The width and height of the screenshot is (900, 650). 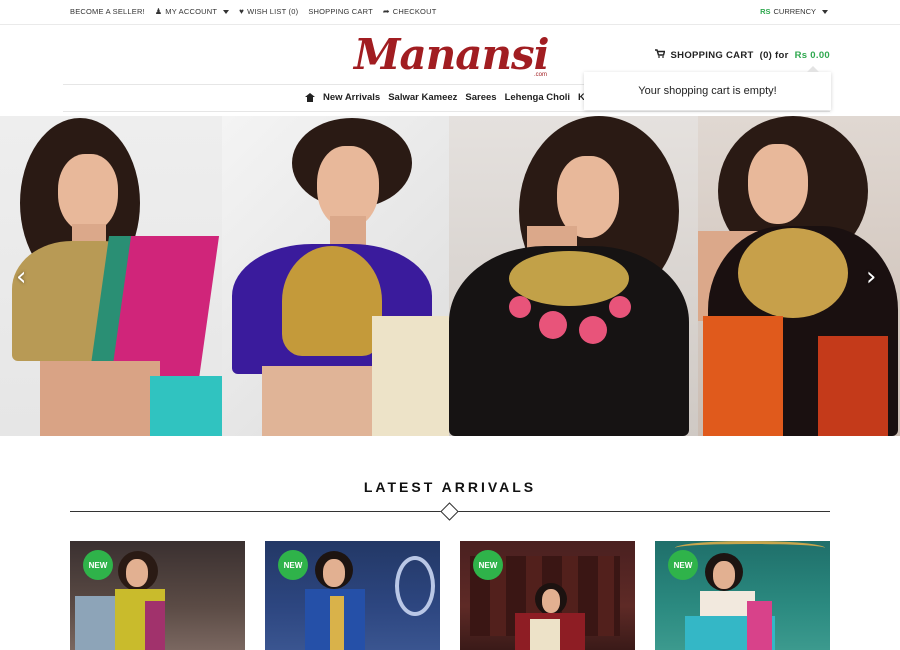 I want to click on section-title: LATEST ARRIVALS, so click(x=450, y=487).